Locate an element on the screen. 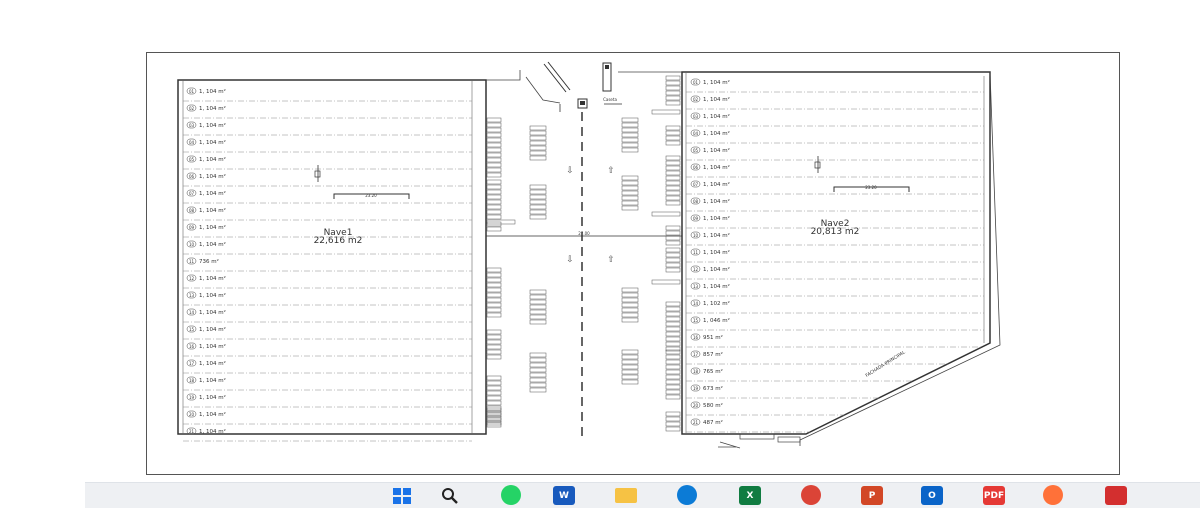 The width and height of the screenshot is (1200, 508). unit-number: 20 is located at coordinates (192, 414).